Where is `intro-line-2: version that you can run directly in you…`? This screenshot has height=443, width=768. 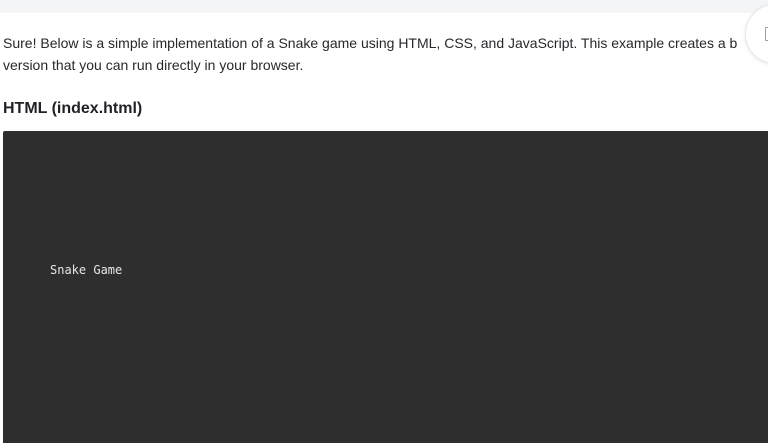 intro-line-2: version that you can run directly in you… is located at coordinates (153, 65).